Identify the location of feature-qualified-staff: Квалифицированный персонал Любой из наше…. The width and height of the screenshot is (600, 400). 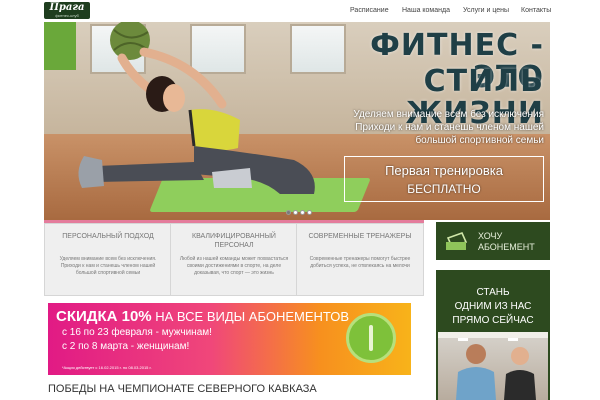
(234, 260).